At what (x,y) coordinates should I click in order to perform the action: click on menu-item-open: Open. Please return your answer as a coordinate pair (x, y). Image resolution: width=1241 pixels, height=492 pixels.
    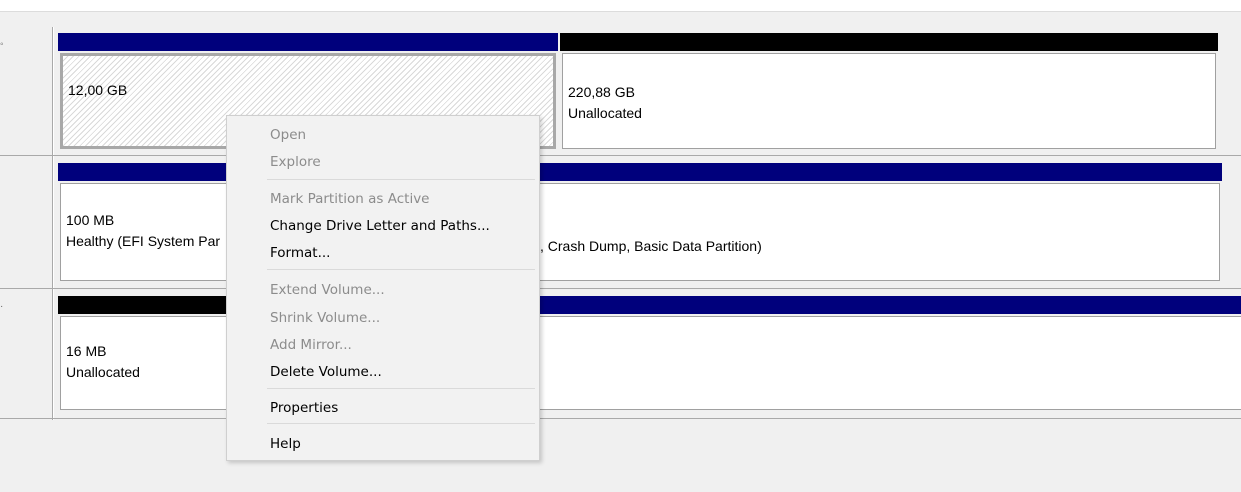
    Looking at the image, I should click on (383, 135).